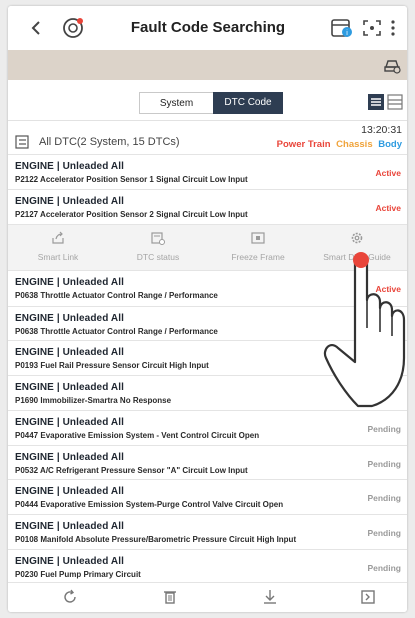  Describe the element at coordinates (376, 102) in the screenshot. I see `list-view-icon` at that location.